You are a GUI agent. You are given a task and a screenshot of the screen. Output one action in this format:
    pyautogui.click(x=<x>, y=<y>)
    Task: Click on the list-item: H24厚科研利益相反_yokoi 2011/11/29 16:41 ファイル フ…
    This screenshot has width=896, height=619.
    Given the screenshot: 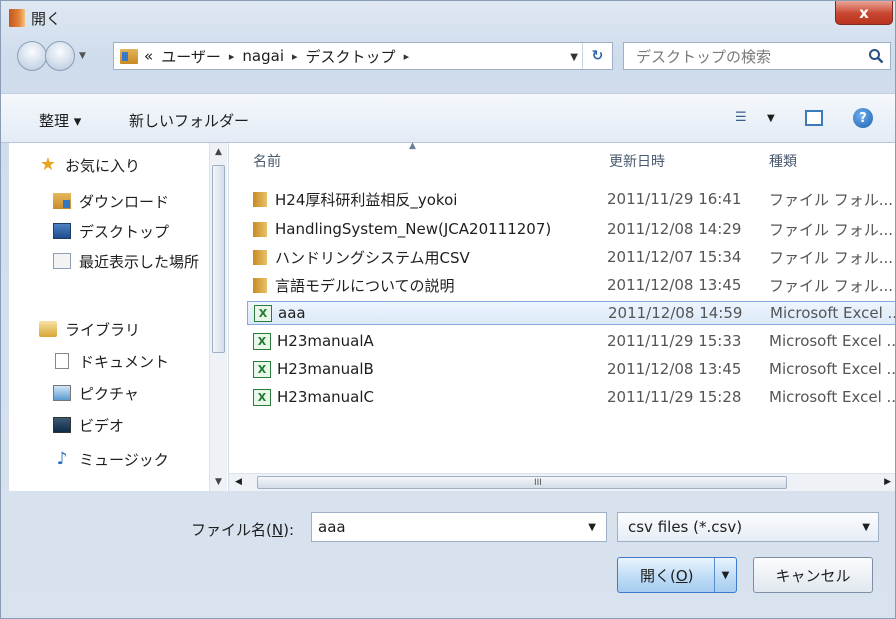 What is the action you would take?
    pyautogui.click(x=571, y=199)
    